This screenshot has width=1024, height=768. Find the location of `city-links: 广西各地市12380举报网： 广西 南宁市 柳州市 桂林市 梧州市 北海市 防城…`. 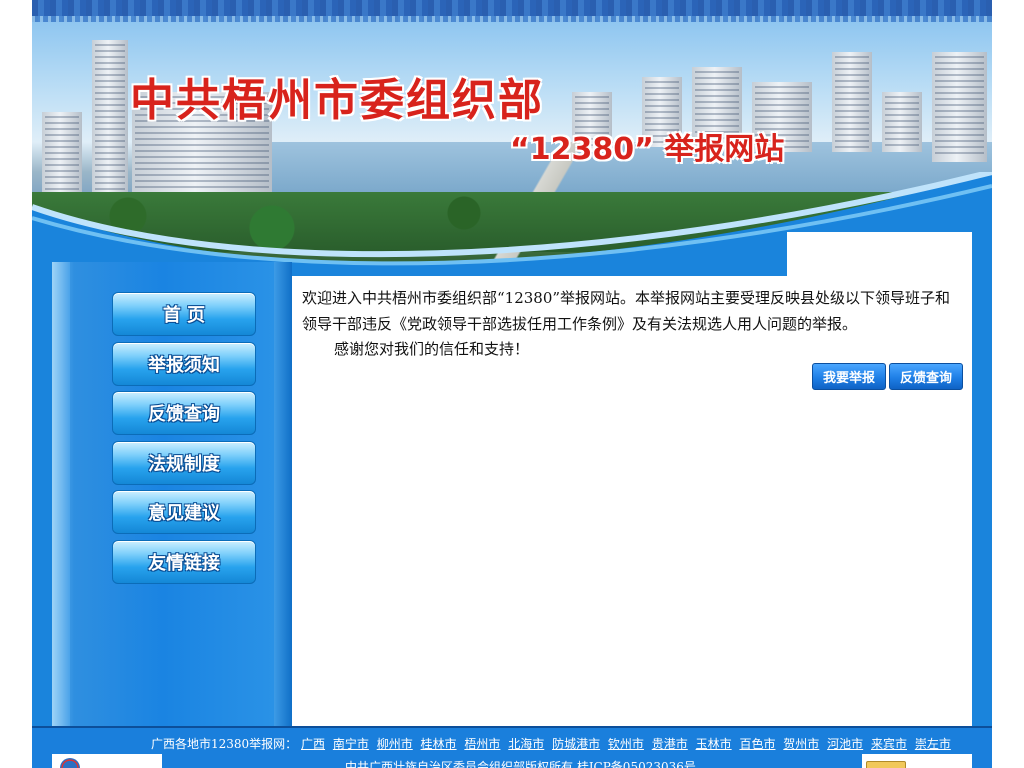

city-links: 广西各地市12380举报网： 广西 南宁市 柳州市 桂林市 梧州市 北海市 防城… is located at coordinates (553, 743).